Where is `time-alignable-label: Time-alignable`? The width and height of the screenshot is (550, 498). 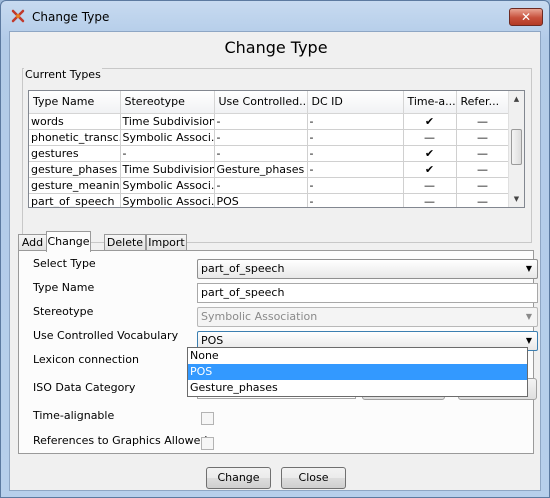 time-alignable-label: Time-alignable is located at coordinates (74, 415).